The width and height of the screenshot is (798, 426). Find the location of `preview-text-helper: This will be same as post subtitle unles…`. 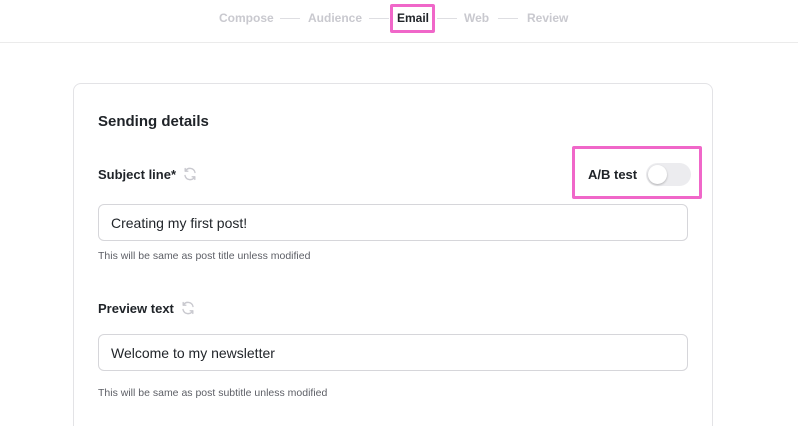

preview-text-helper: This will be same as post subtitle unles… is located at coordinates (213, 393).